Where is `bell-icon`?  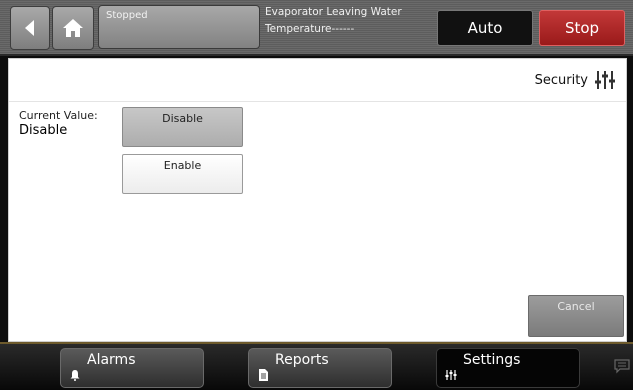 bell-icon is located at coordinates (75, 375).